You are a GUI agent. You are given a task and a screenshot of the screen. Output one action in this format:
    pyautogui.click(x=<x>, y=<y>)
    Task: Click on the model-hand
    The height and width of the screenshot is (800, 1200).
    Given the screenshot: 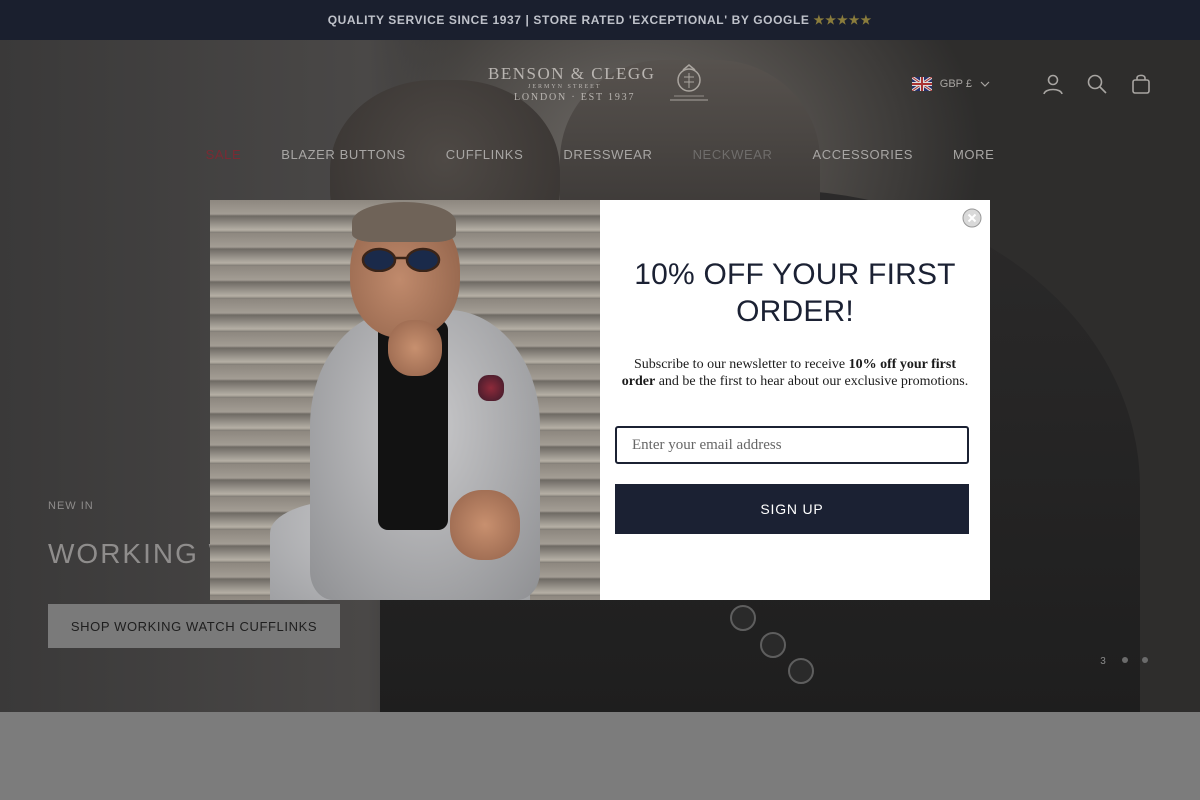 What is the action you would take?
    pyautogui.click(x=485, y=525)
    